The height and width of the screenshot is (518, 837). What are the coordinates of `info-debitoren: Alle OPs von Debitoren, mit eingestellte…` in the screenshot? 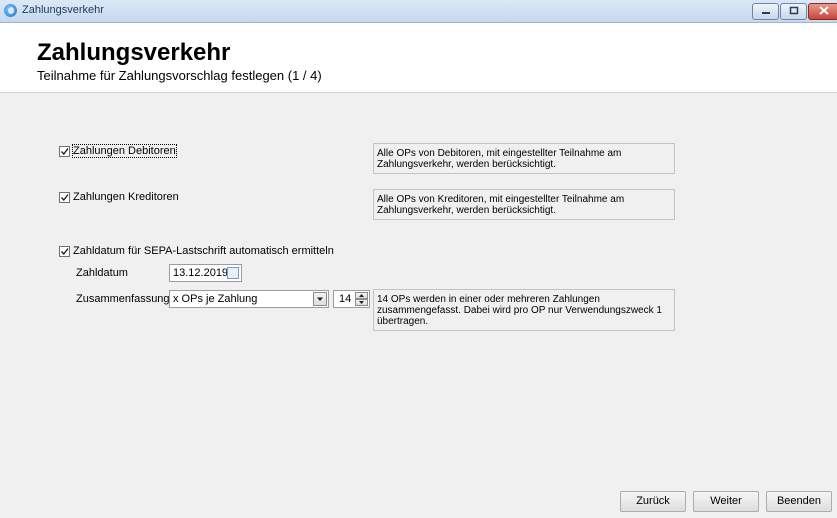 It's located at (524, 158).